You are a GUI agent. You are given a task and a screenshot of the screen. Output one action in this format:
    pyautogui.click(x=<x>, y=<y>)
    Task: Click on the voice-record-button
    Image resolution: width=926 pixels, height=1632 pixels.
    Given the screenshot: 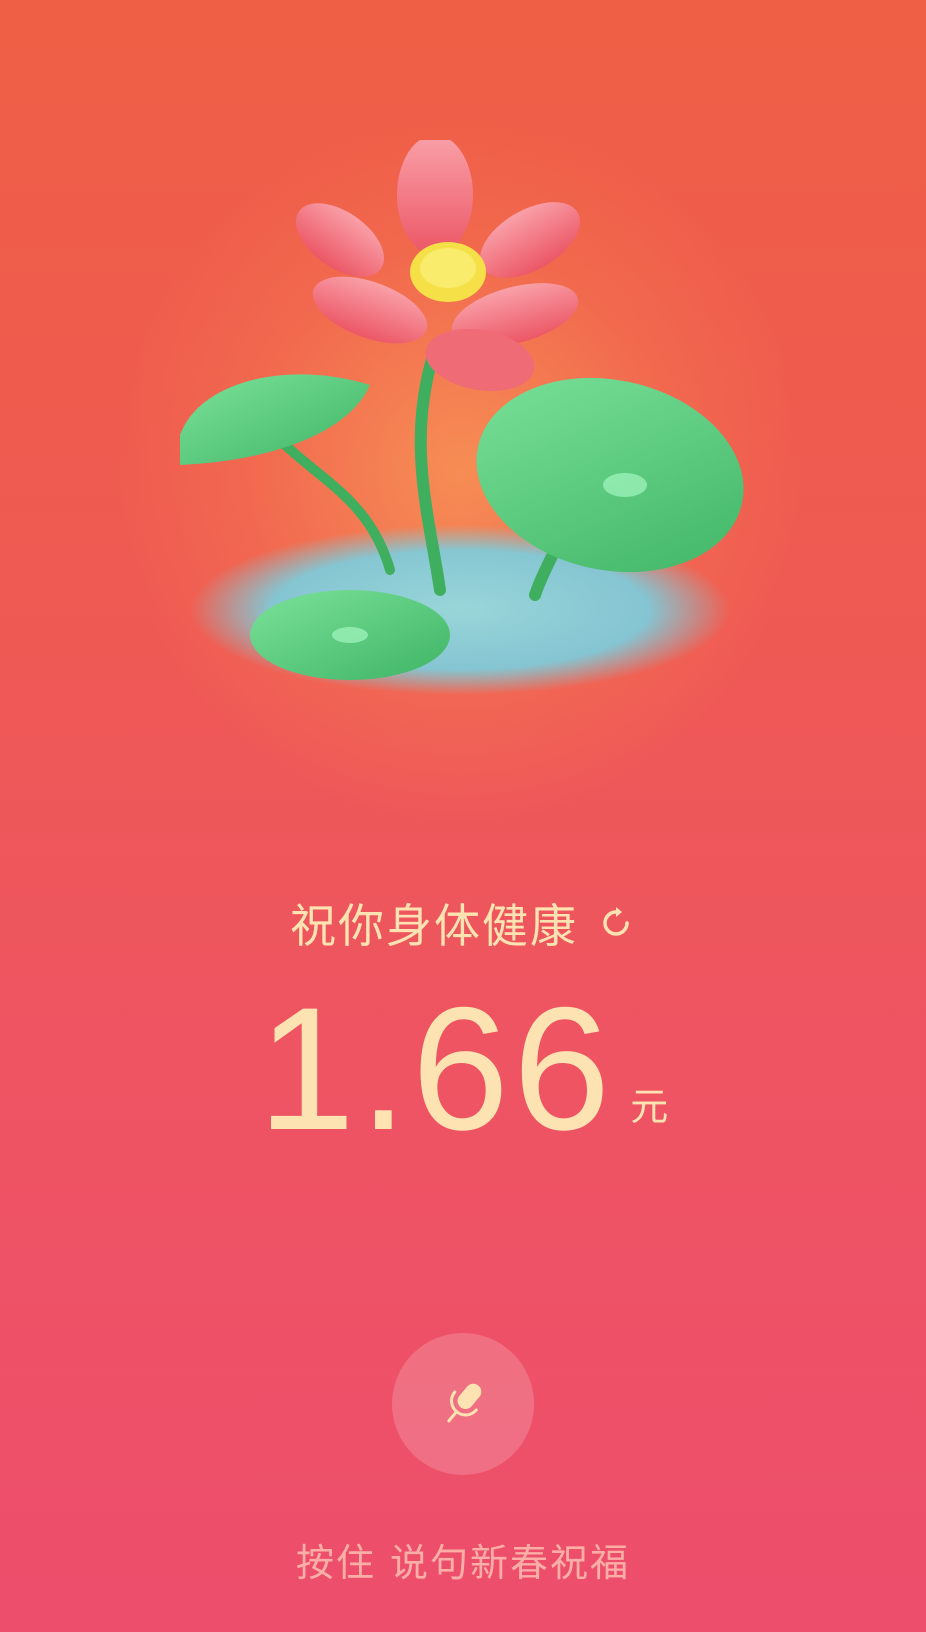 What is the action you would take?
    pyautogui.click(x=463, y=1404)
    